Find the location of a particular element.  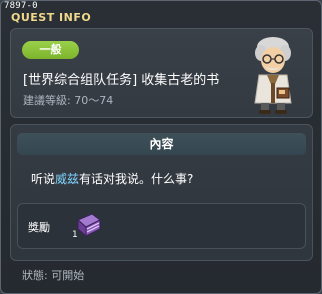

dialogue-suffix: 有话对我说。什么事? is located at coordinates (136, 179).